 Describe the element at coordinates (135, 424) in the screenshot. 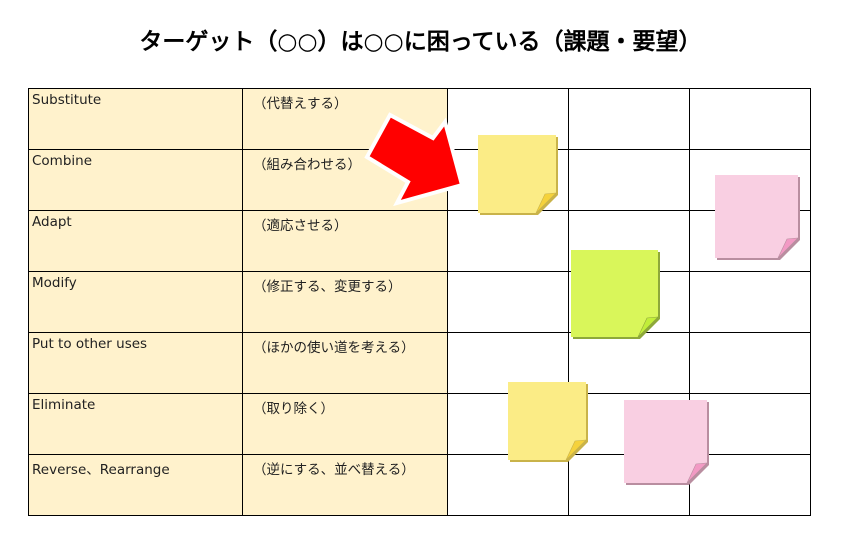

I see `technique-name-cell: Eliminate` at that location.